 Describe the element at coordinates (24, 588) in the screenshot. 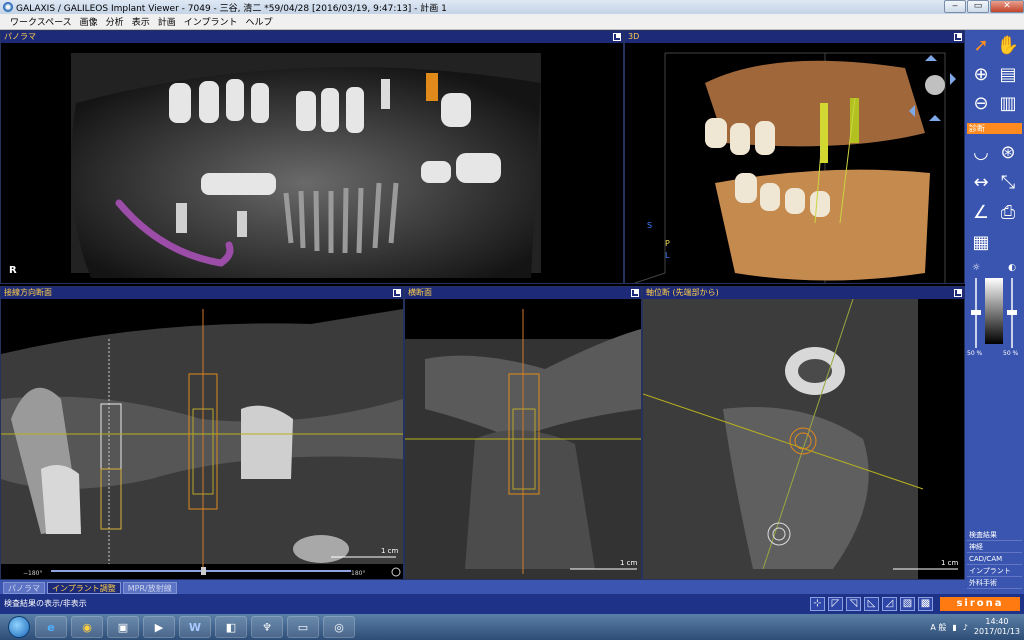

I see `tab-panorama: パノラマ` at that location.